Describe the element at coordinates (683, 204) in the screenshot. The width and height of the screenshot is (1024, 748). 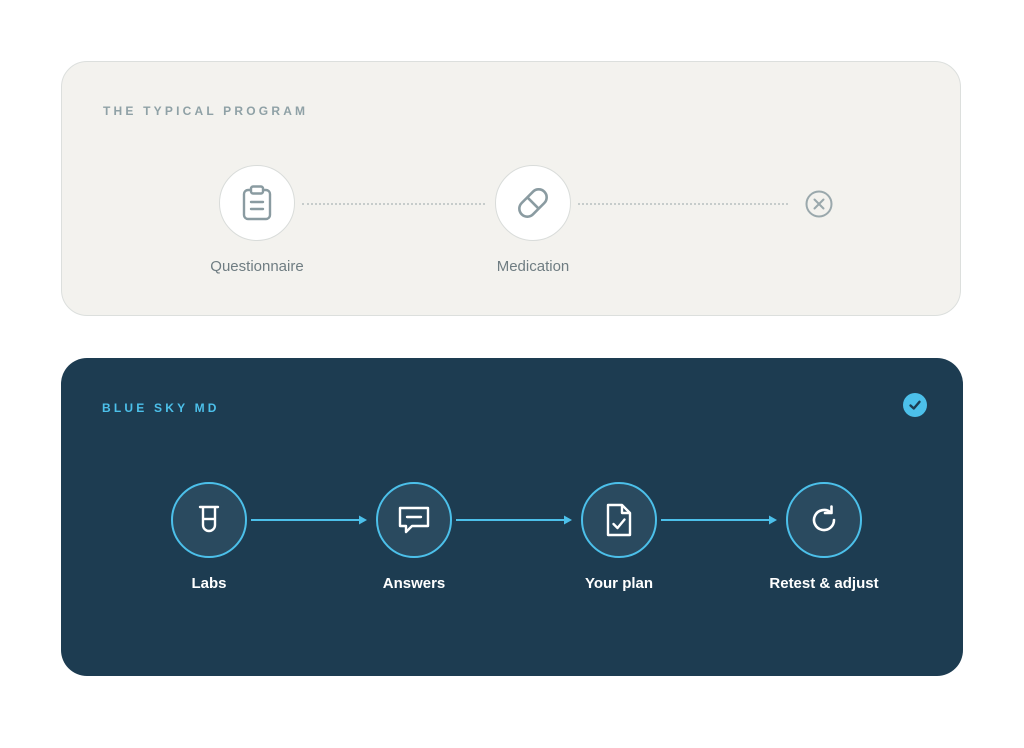
I see `dotted-connector` at that location.